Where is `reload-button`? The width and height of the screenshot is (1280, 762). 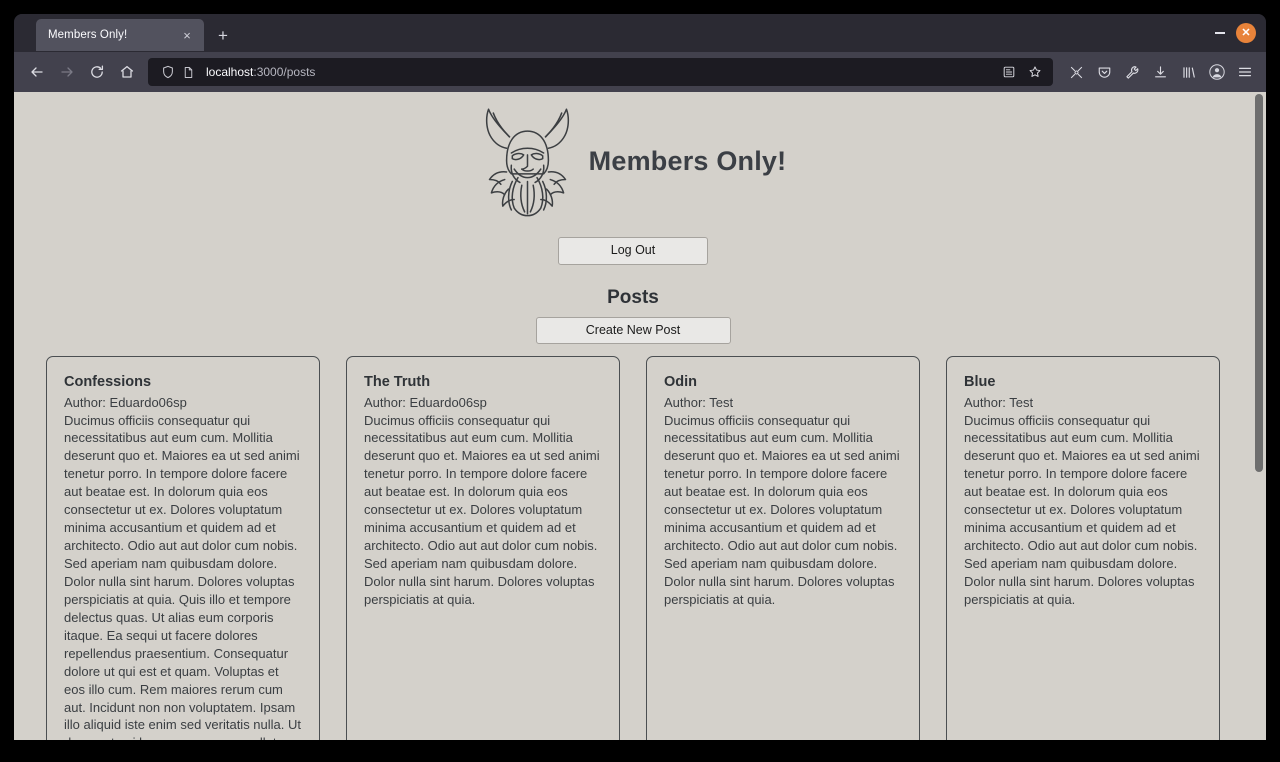 reload-button is located at coordinates (97, 72).